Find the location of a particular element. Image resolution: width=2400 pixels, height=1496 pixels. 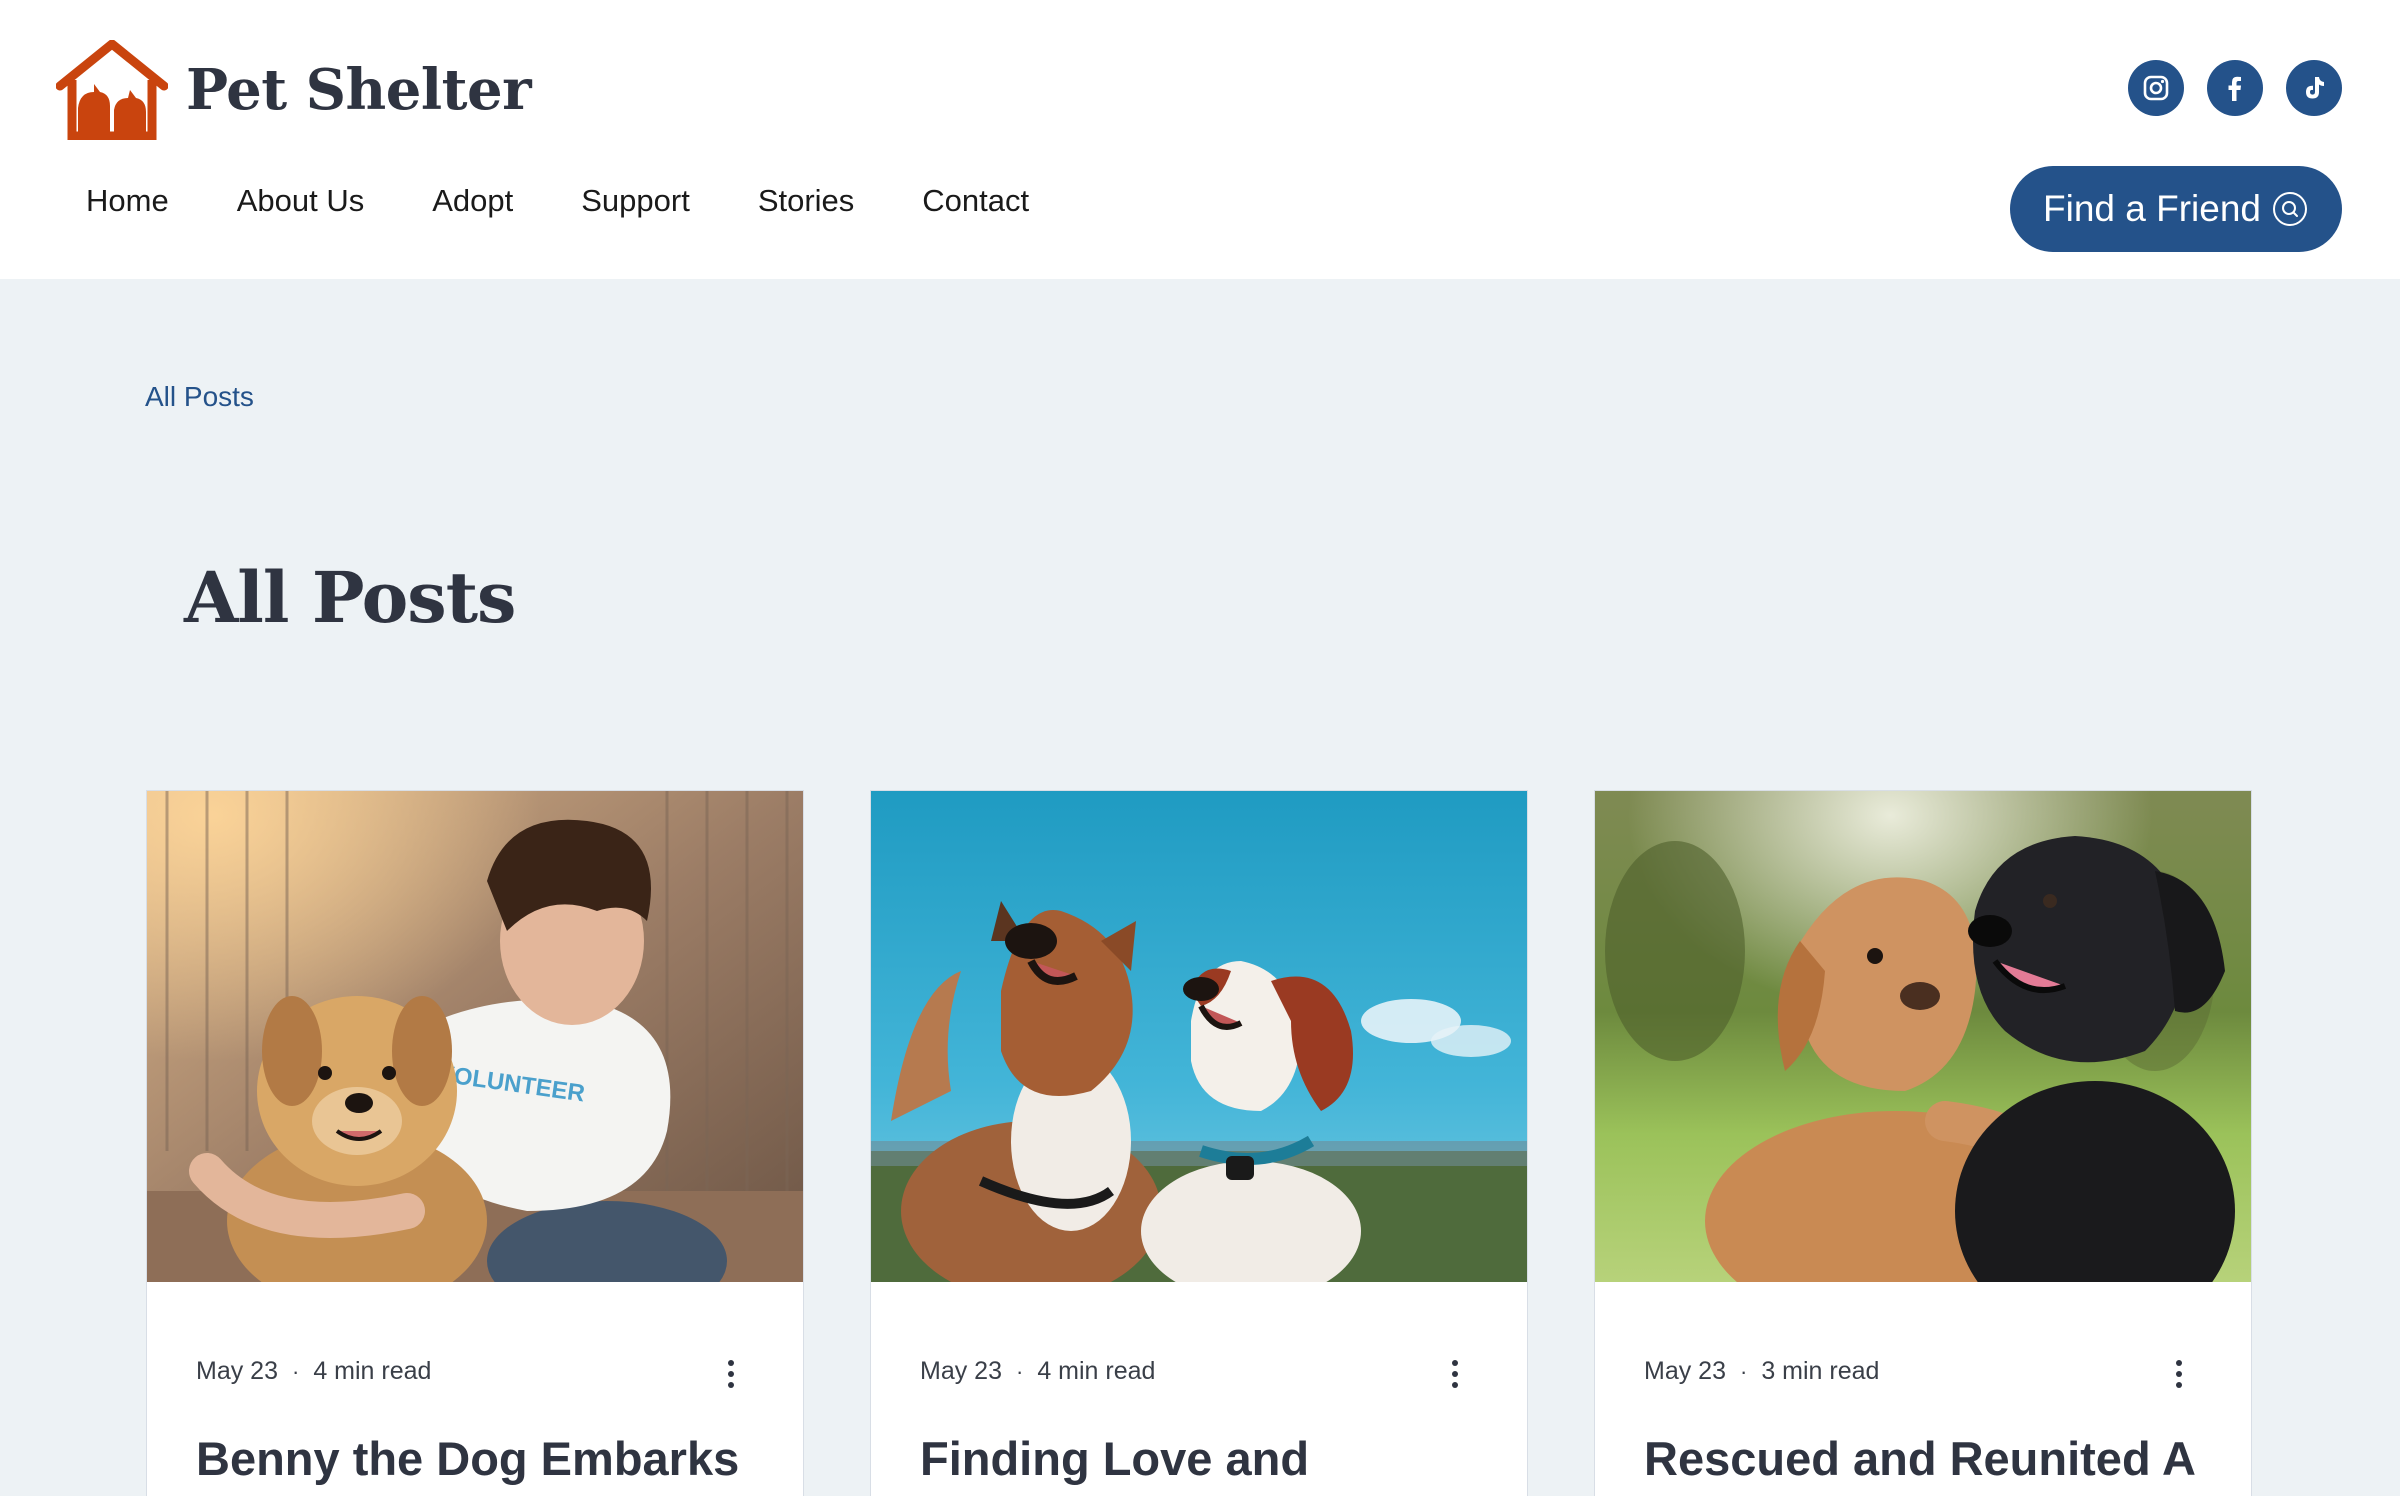

nav-item-adopt: Adopt is located at coordinates (472, 201).